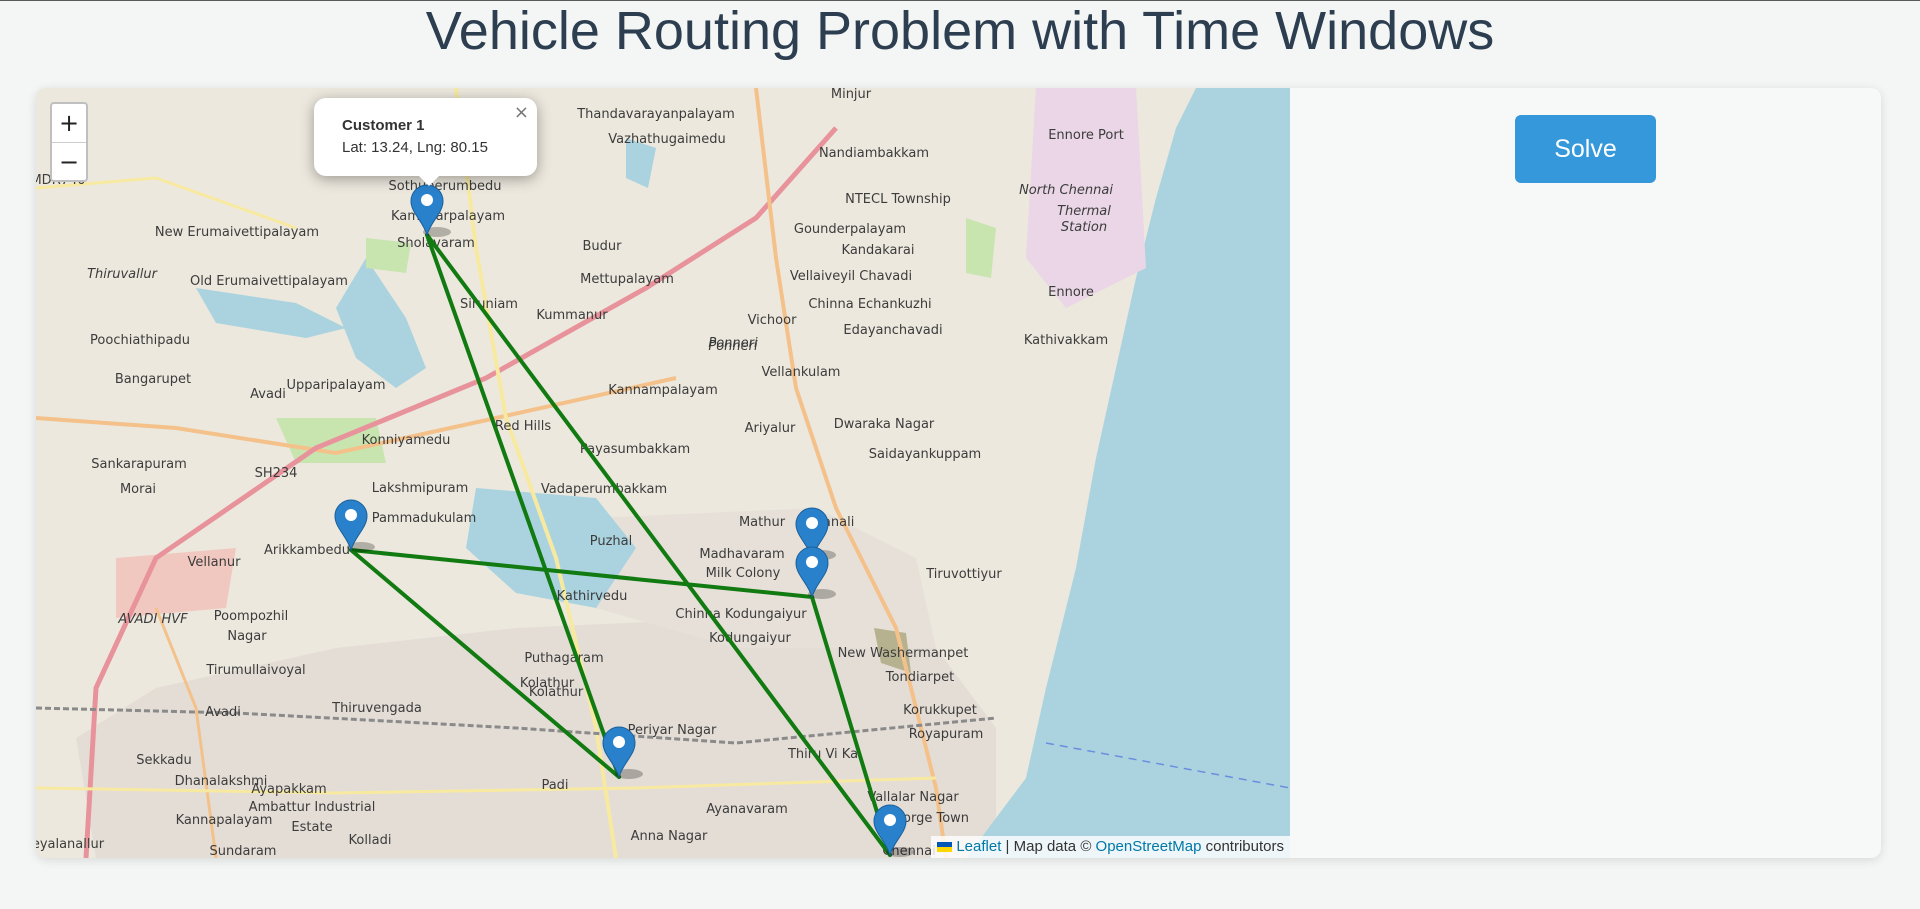 This screenshot has height=909, width=1920. What do you see at coordinates (138, 489) in the screenshot?
I see `place-label: Morai` at bounding box center [138, 489].